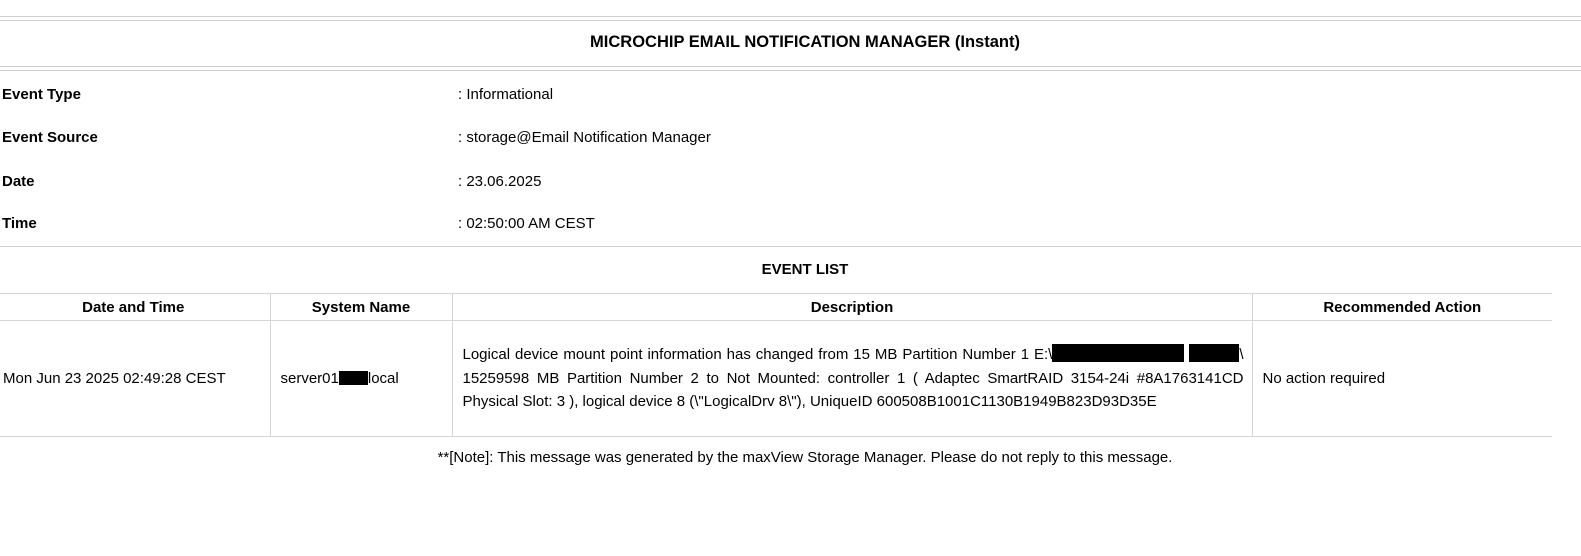 The width and height of the screenshot is (1581, 556). Describe the element at coordinates (309, 378) in the screenshot. I see `system-name-prefix: server01` at that location.